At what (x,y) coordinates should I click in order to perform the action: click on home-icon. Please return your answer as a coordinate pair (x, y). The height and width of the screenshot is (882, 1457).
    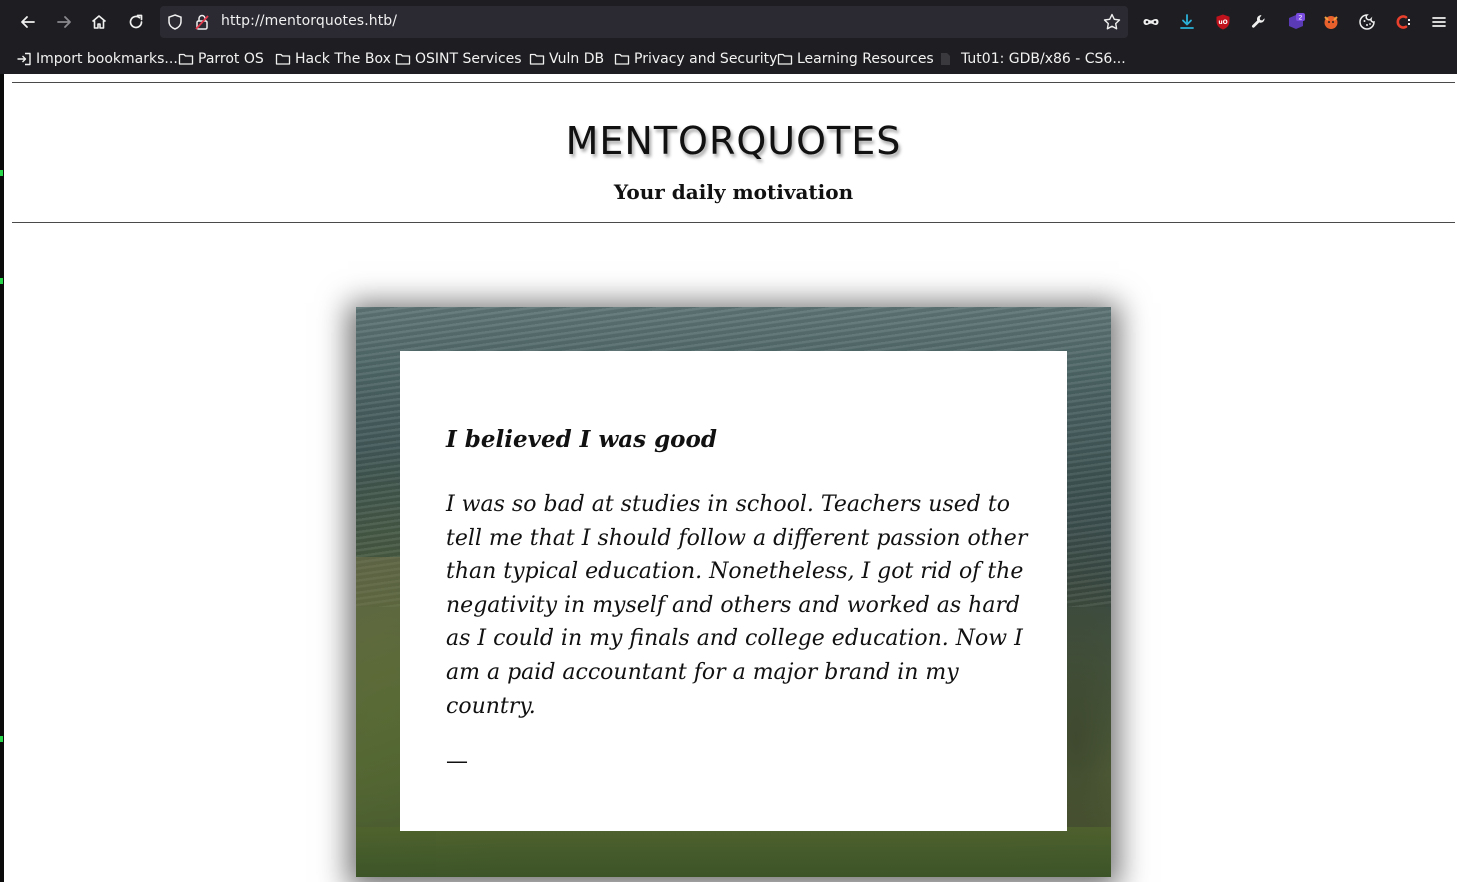
    Looking at the image, I should click on (99, 22).